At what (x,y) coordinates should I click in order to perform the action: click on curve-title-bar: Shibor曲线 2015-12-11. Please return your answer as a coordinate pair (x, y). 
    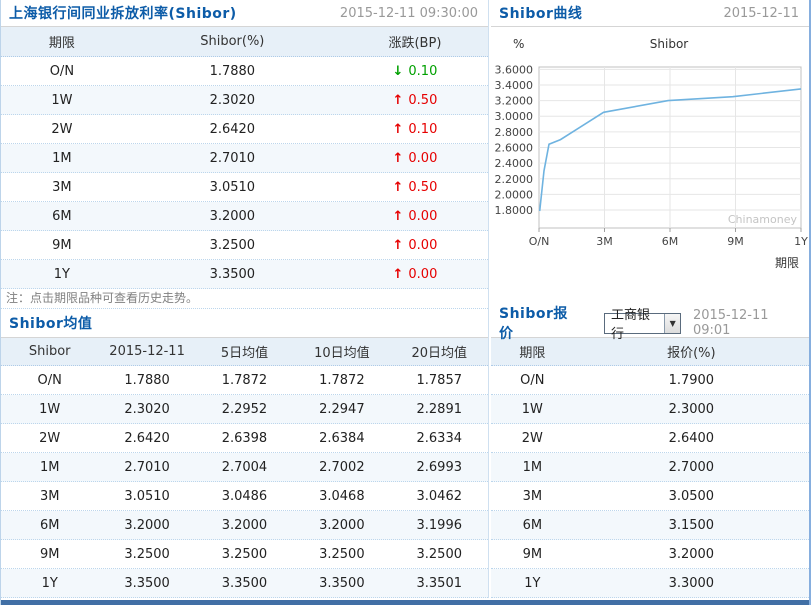
    Looking at the image, I should click on (650, 13).